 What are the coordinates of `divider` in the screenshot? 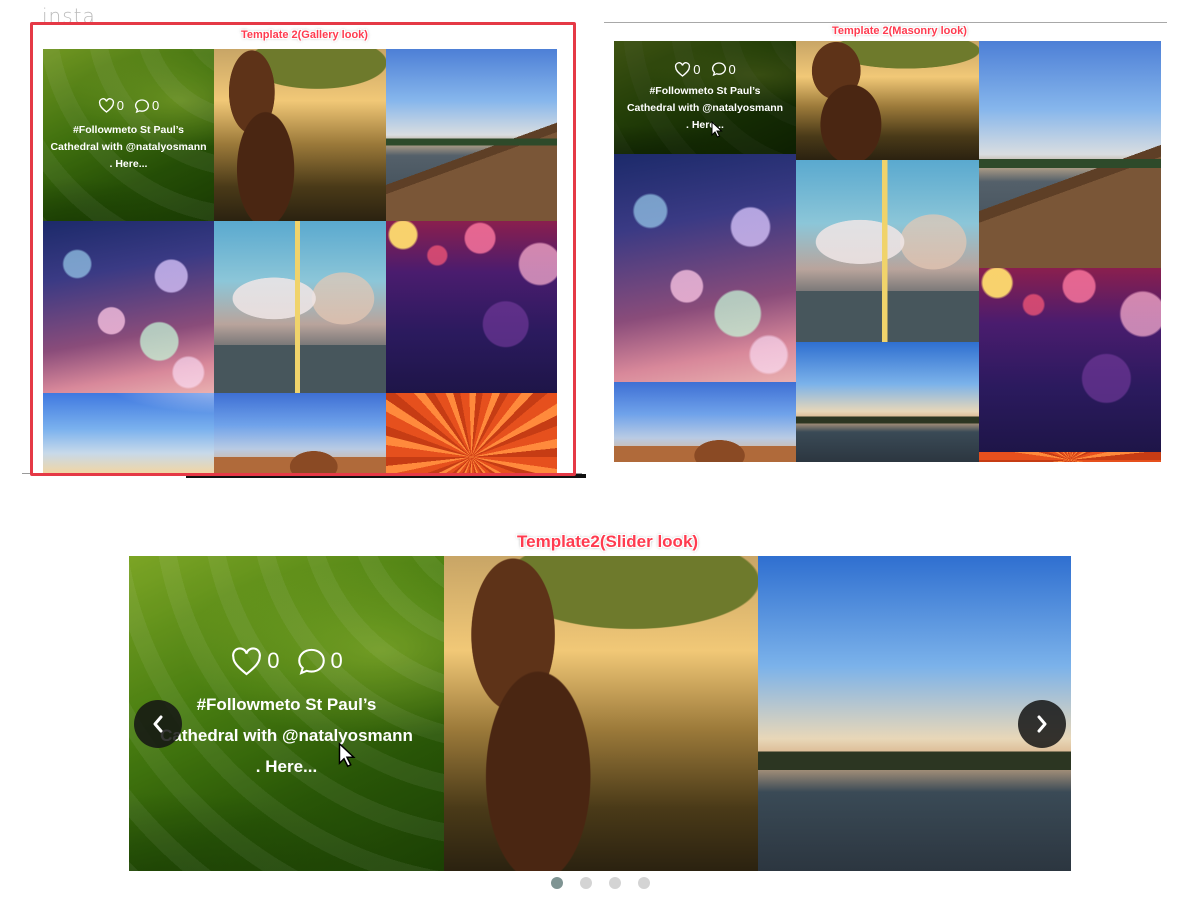 It's located at (885, 22).